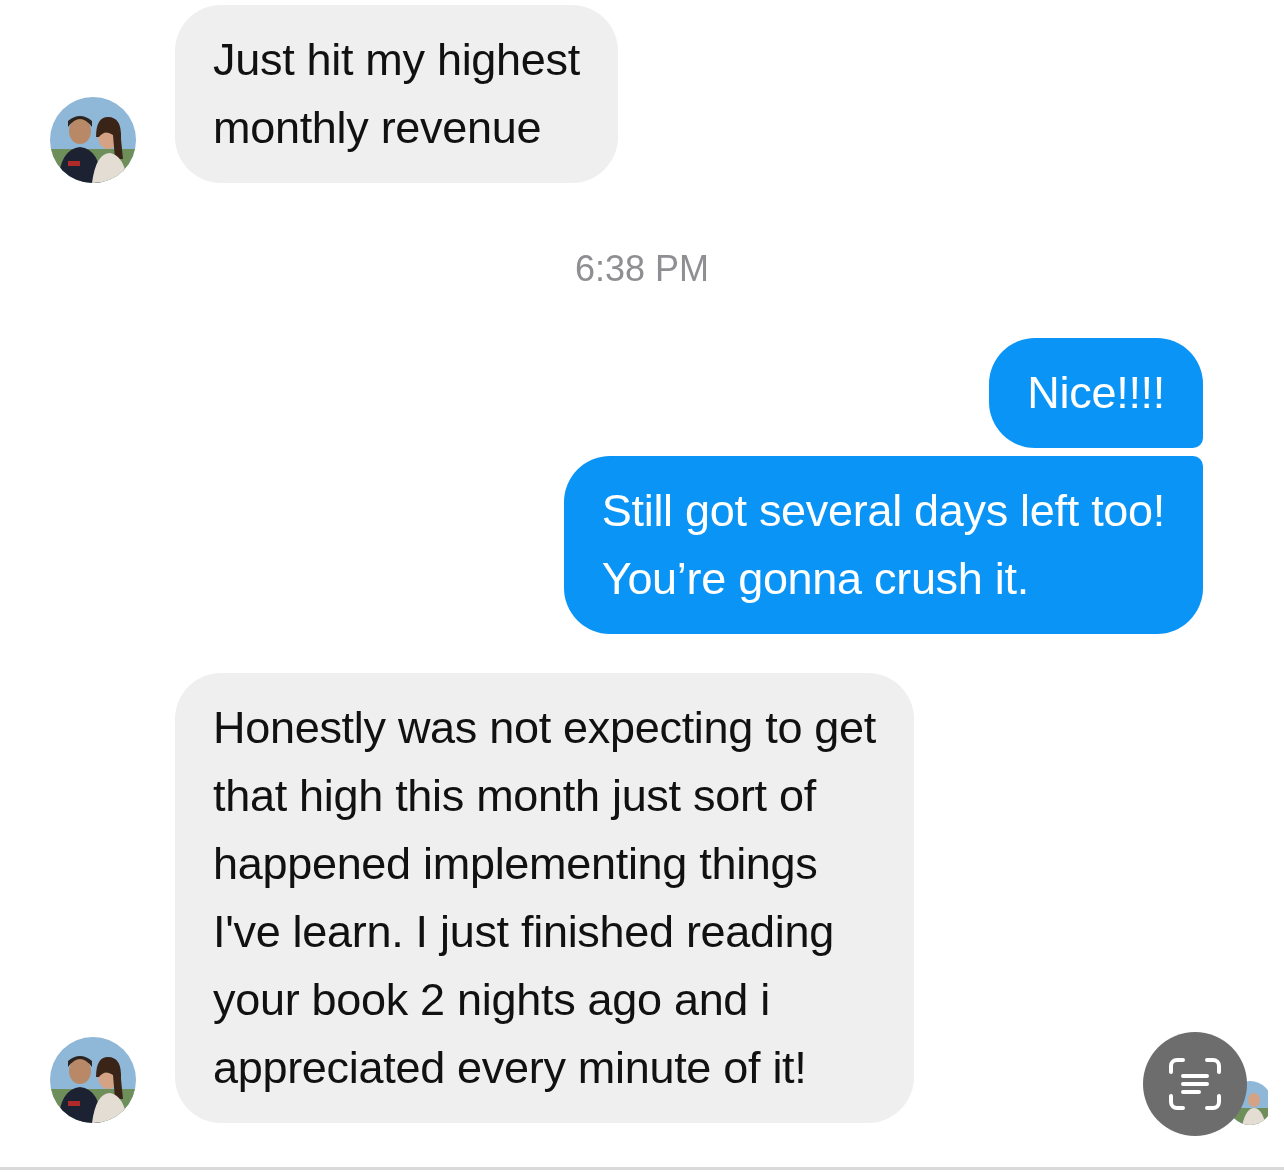 The width and height of the screenshot is (1284, 1173). I want to click on message-bubble: Nice!!!!, so click(1096, 393).